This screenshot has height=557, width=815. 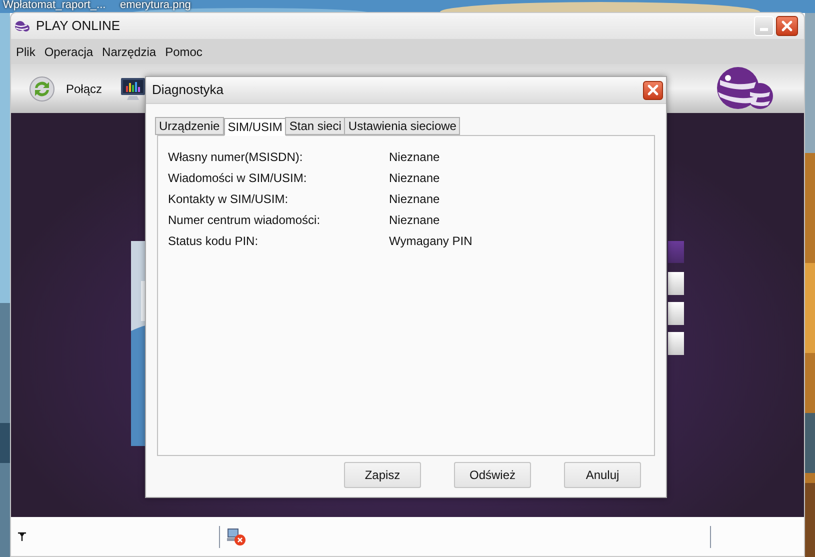 I want to click on field-label: Status kodu PIN:, so click(x=214, y=241).